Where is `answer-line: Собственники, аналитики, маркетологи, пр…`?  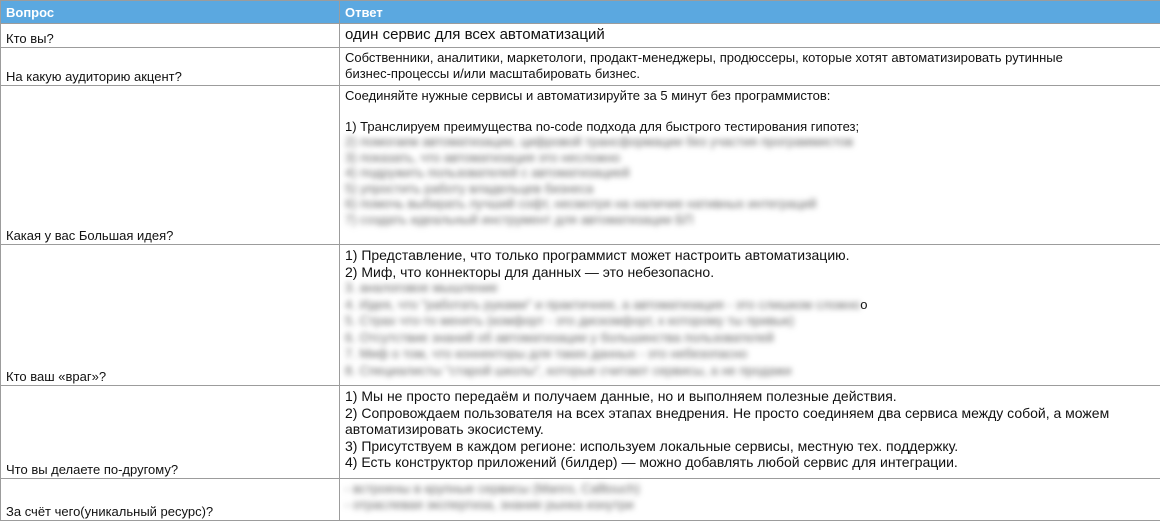
answer-line: Собственники, аналитики, маркетологи, пр… is located at coordinates (704, 57).